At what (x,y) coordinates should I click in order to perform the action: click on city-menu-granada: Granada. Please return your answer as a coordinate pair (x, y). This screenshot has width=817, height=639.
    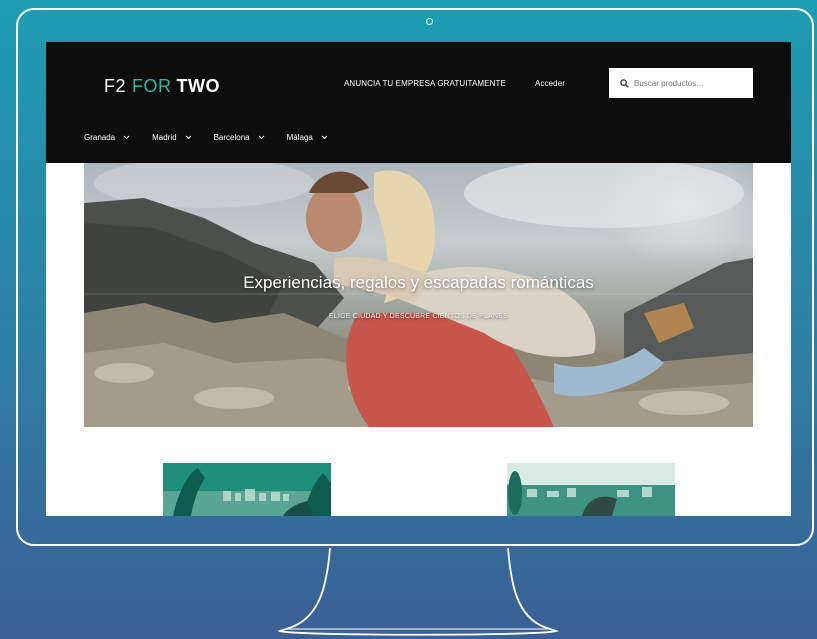
    Looking at the image, I should click on (107, 137).